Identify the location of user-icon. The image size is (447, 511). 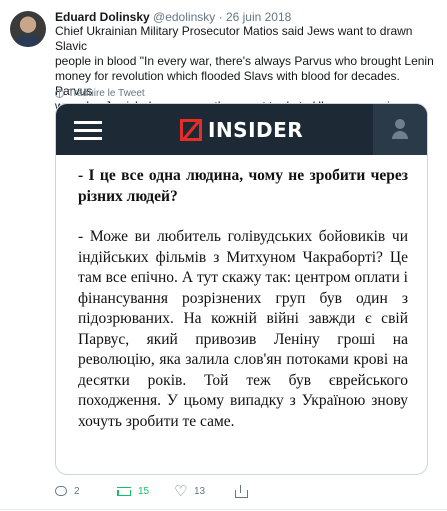
(400, 129).